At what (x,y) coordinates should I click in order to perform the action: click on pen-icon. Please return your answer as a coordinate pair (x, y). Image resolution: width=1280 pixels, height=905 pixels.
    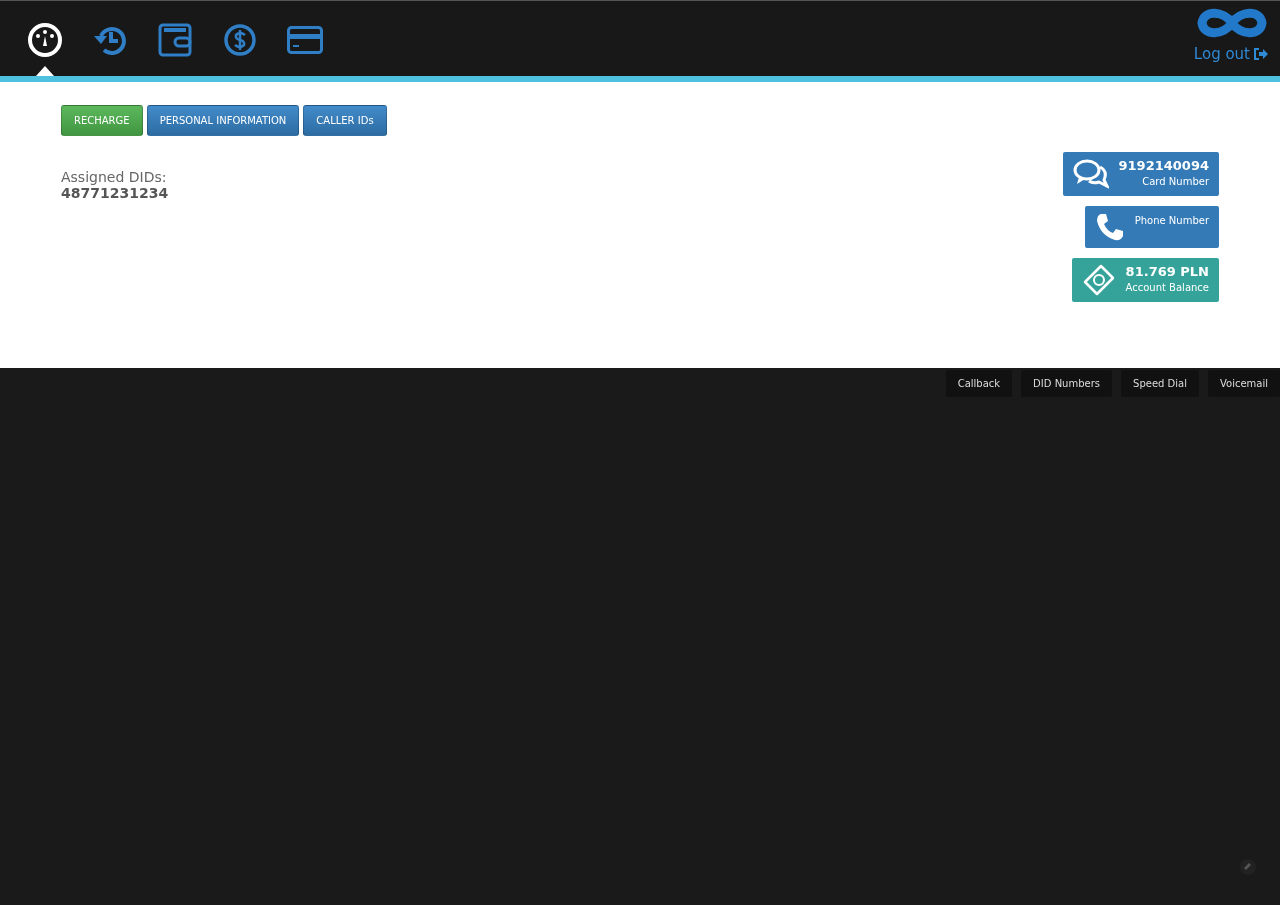
    Looking at the image, I should click on (1248, 867).